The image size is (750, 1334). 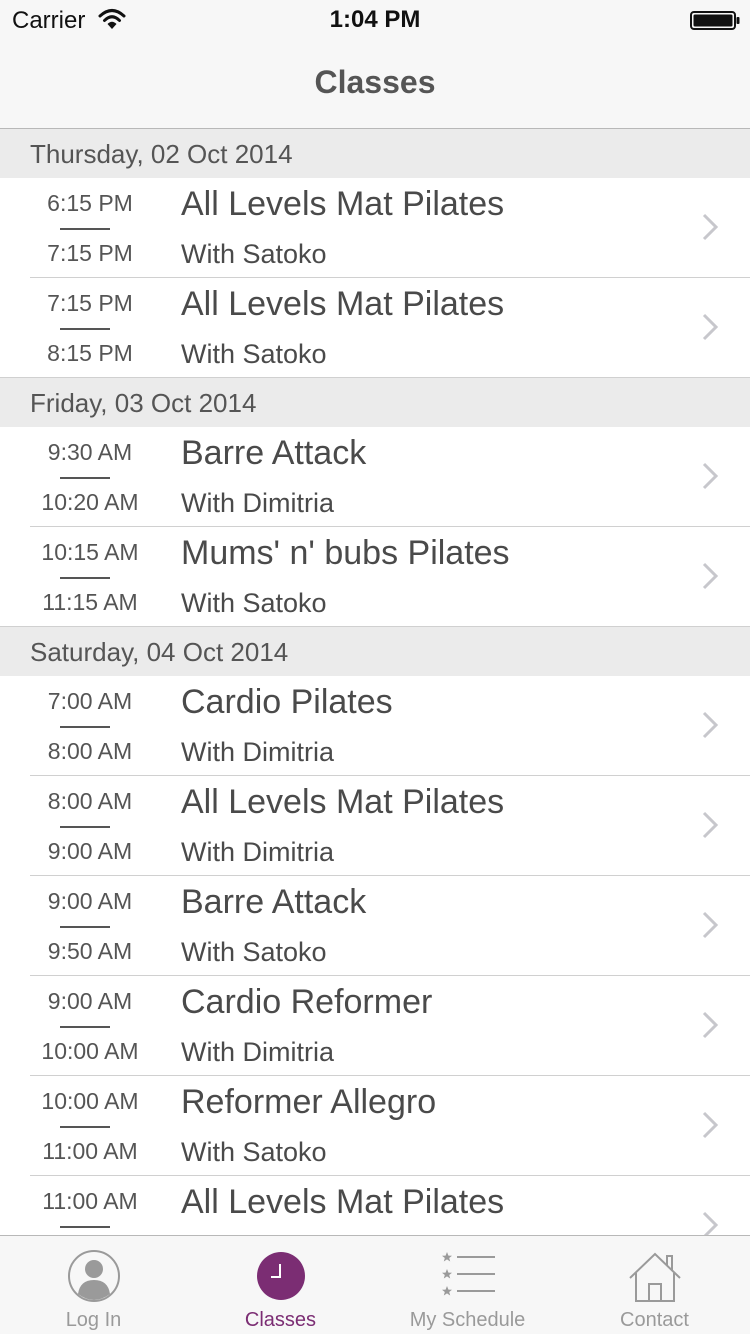 What do you see at coordinates (280, 1276) in the screenshot?
I see `clock-icon` at bounding box center [280, 1276].